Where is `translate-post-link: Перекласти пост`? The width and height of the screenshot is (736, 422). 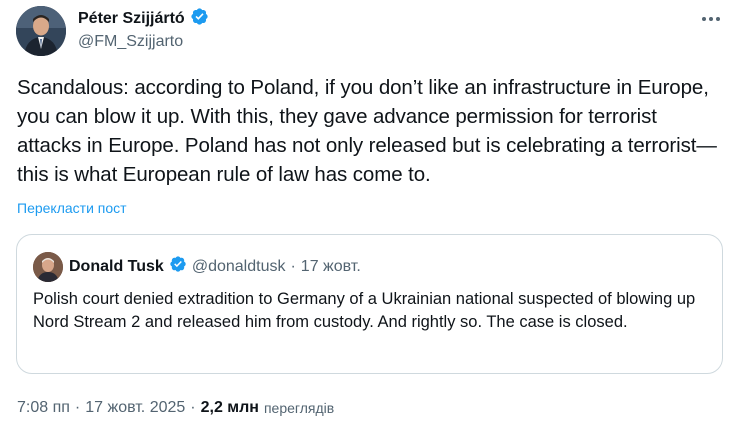 translate-post-link: Перекласти пост is located at coordinates (72, 208).